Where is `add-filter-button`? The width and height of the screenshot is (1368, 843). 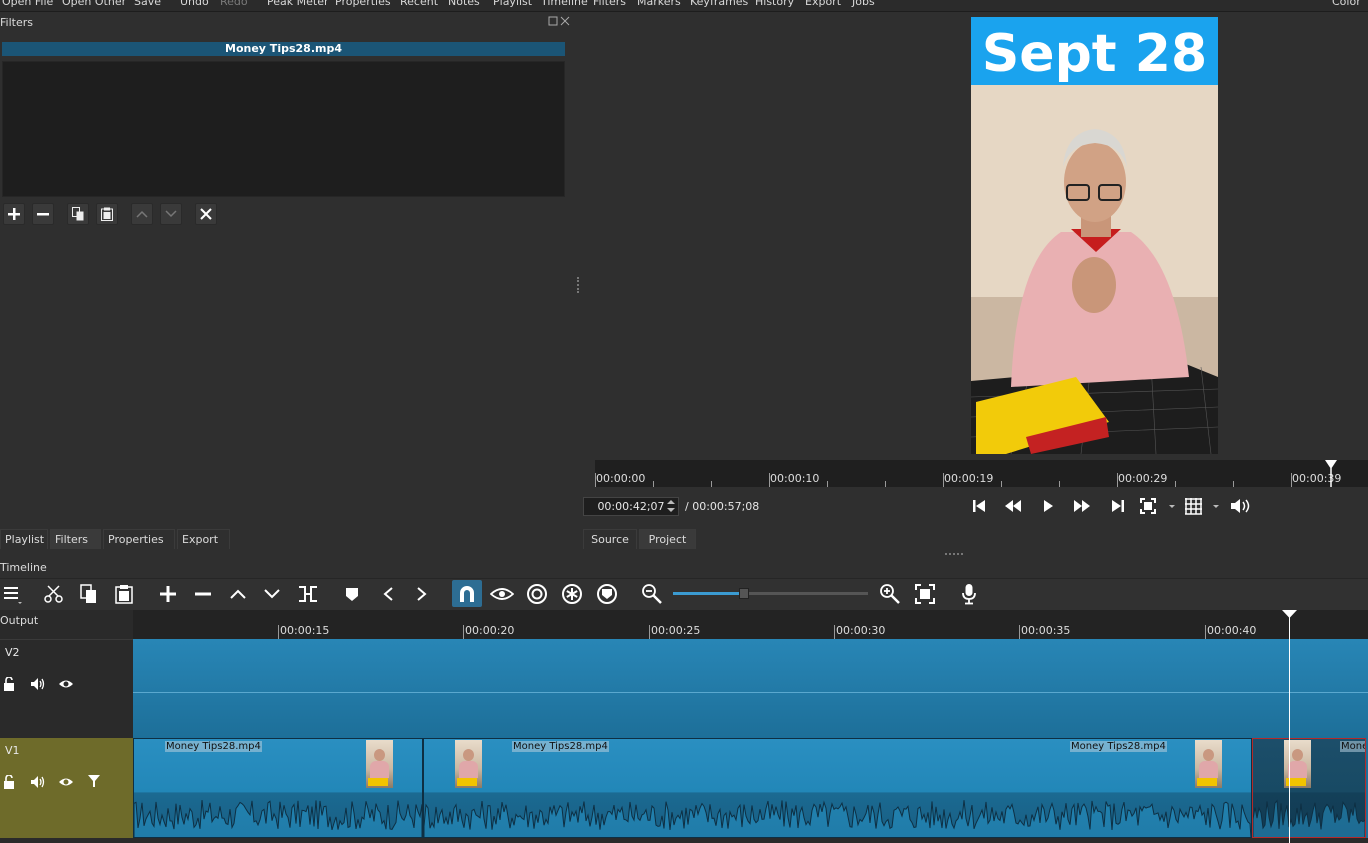
add-filter-button is located at coordinates (14, 214).